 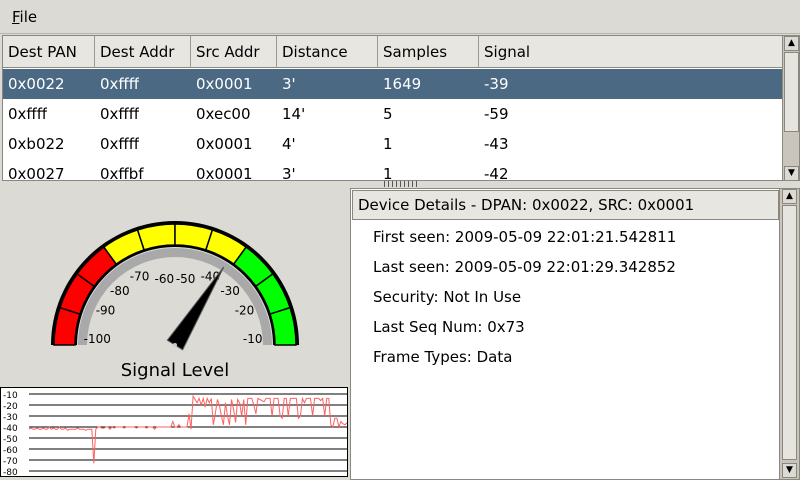 I want to click on cell-signal: -43, so click(x=496, y=144).